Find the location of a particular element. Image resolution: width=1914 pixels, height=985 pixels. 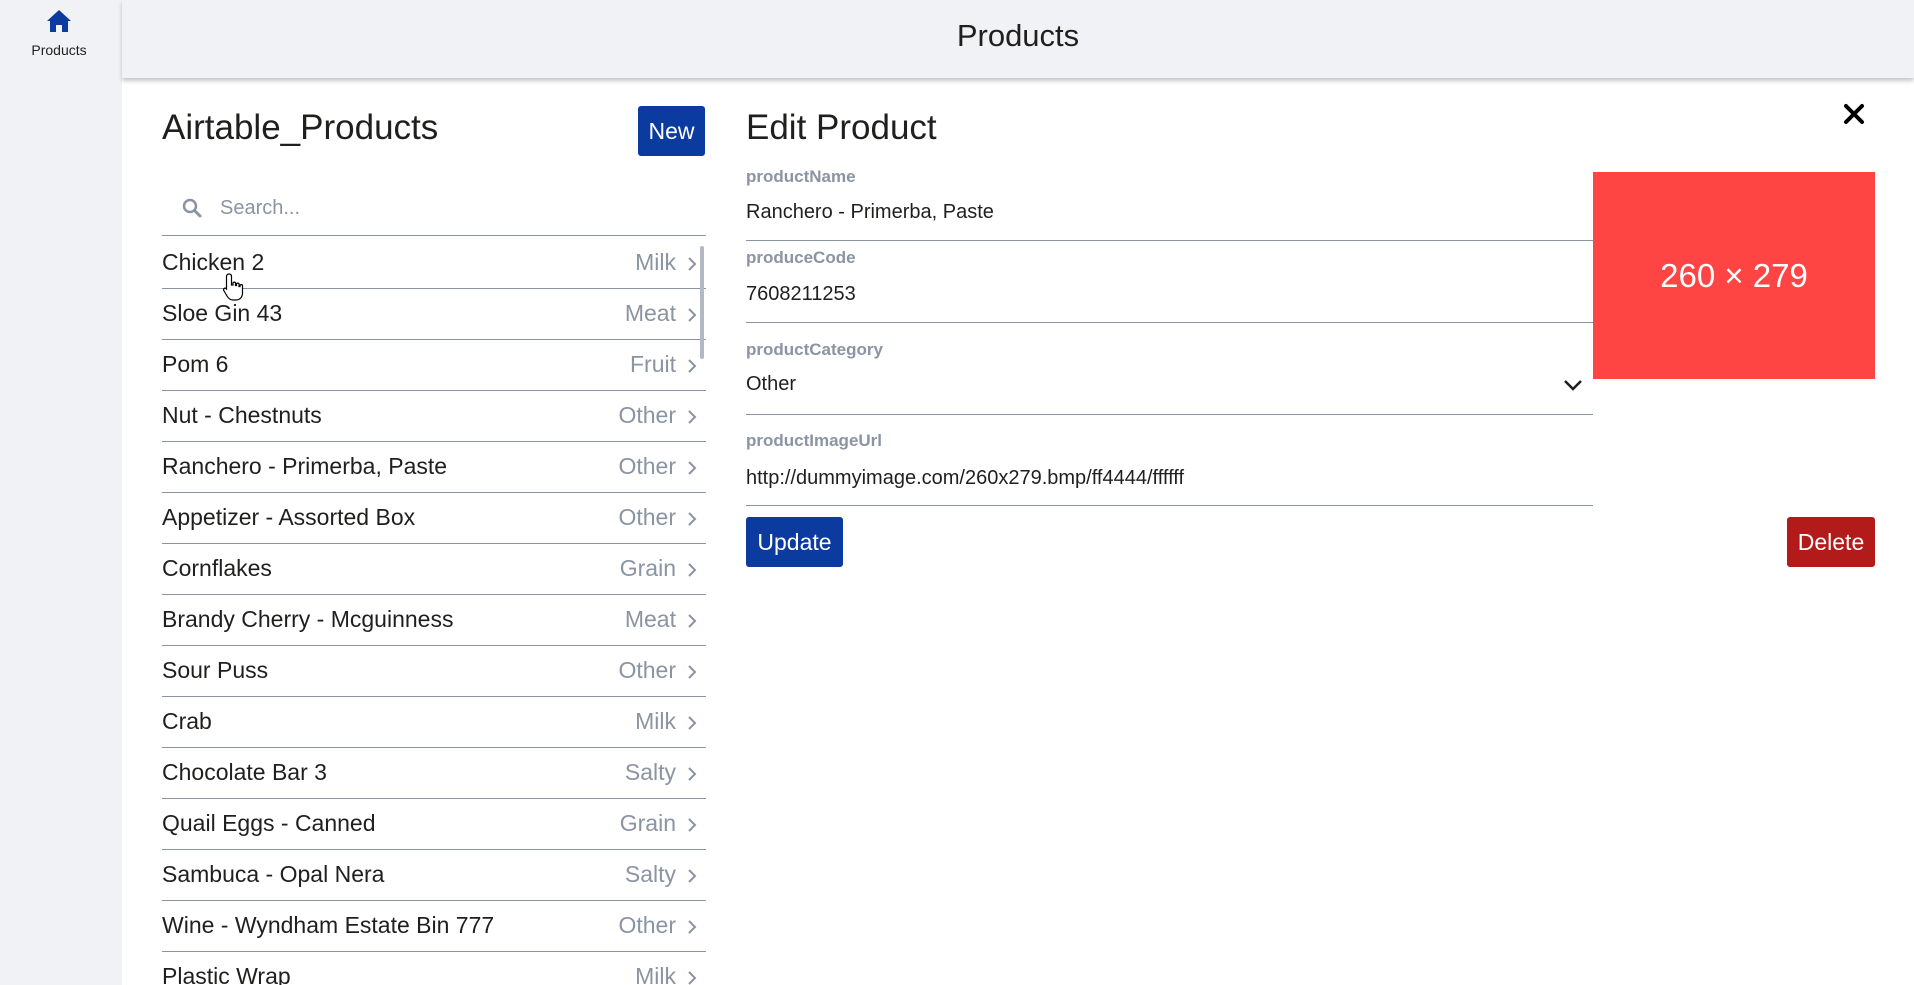

chevron-down-icon is located at coordinates (1573, 385).